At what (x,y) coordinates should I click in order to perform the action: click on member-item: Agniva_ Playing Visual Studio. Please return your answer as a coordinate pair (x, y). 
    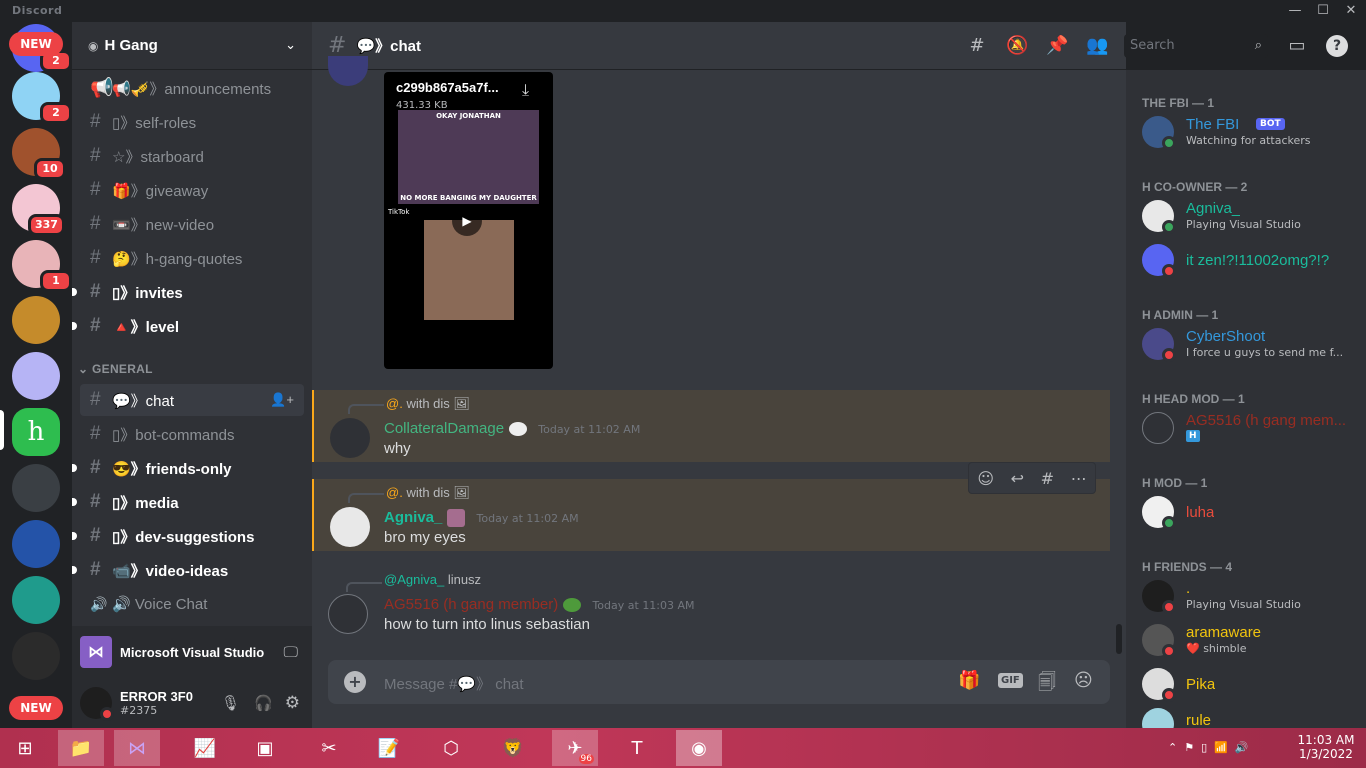
    Looking at the image, I should click on (1252, 216).